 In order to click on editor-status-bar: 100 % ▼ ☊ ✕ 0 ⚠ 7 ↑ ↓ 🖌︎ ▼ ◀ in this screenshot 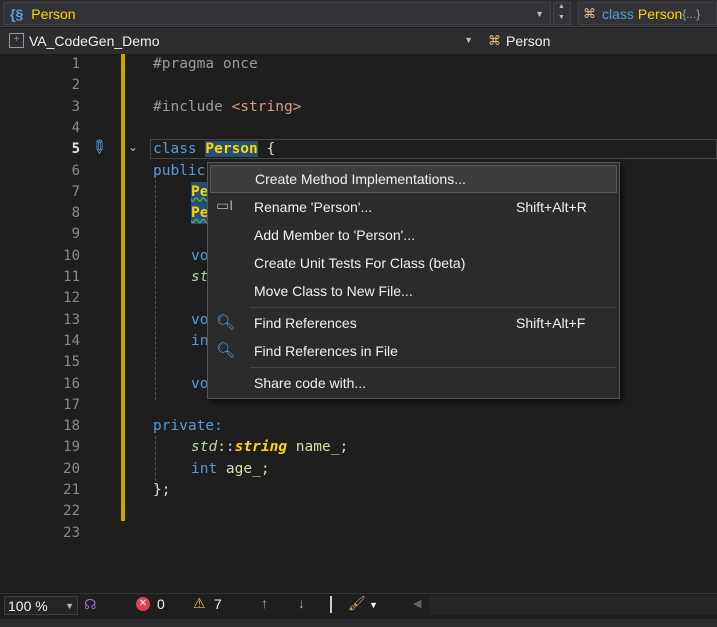, I will do `click(358, 605)`.